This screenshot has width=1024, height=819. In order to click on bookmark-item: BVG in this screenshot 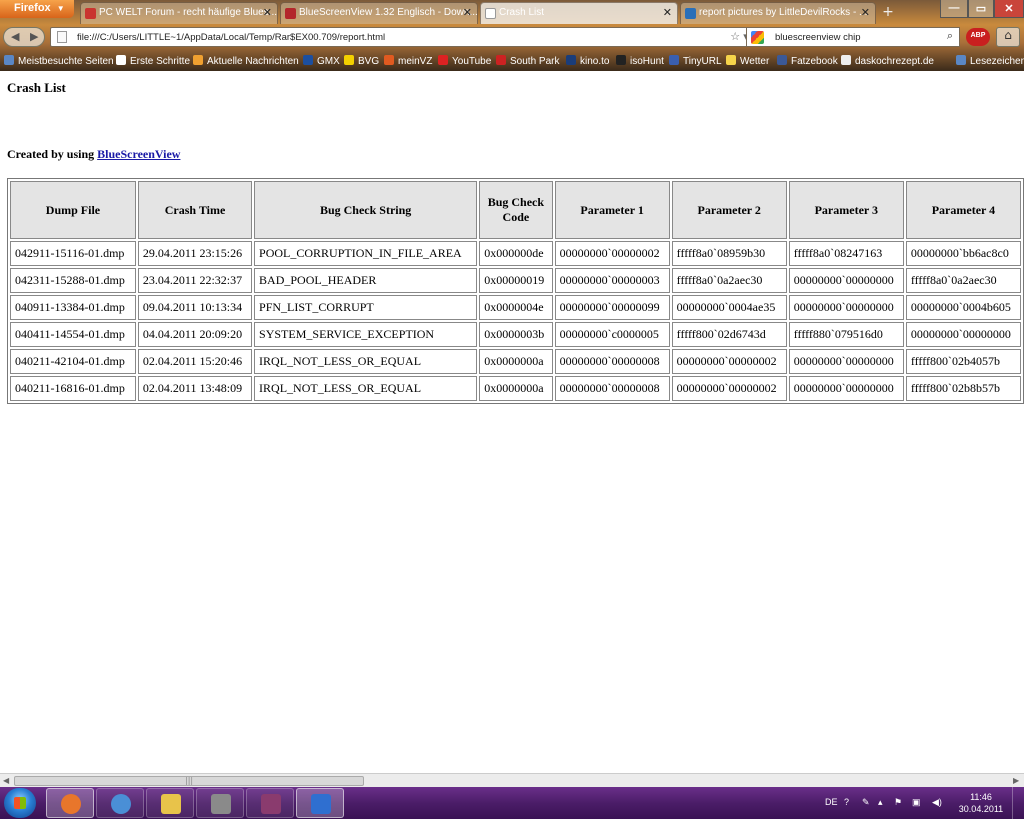, I will do `click(361, 61)`.